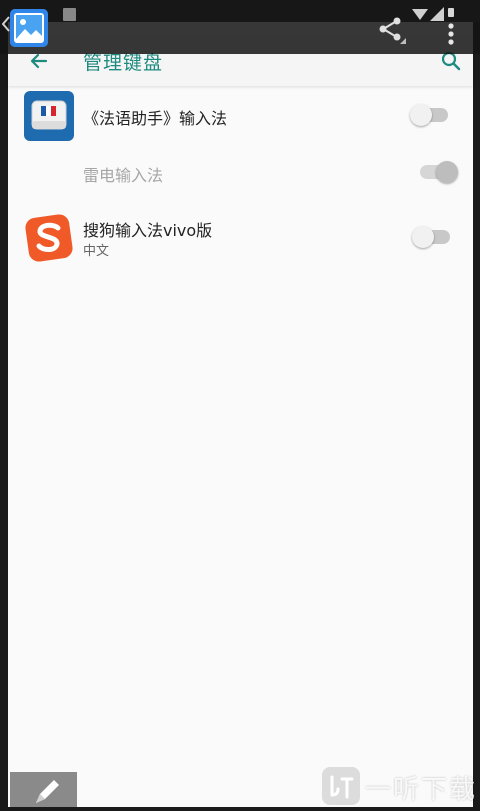  I want to click on image-icon, so click(69, 14).